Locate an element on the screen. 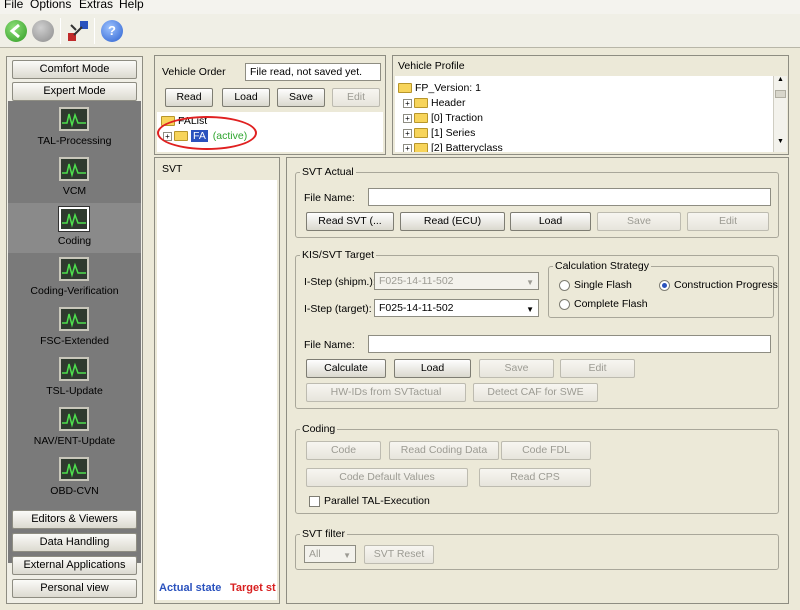 The width and height of the screenshot is (800, 610). kis-load-button: Load is located at coordinates (432, 368).